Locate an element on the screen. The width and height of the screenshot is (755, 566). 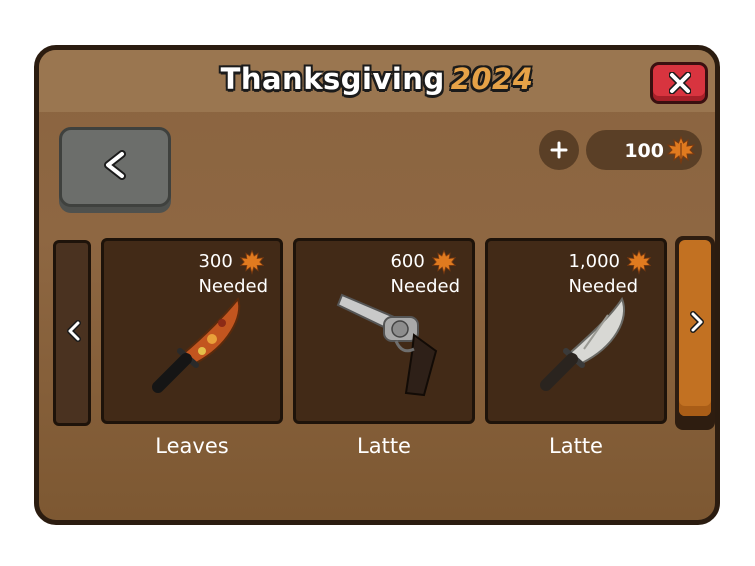
prev-page-button is located at coordinates (72, 333).